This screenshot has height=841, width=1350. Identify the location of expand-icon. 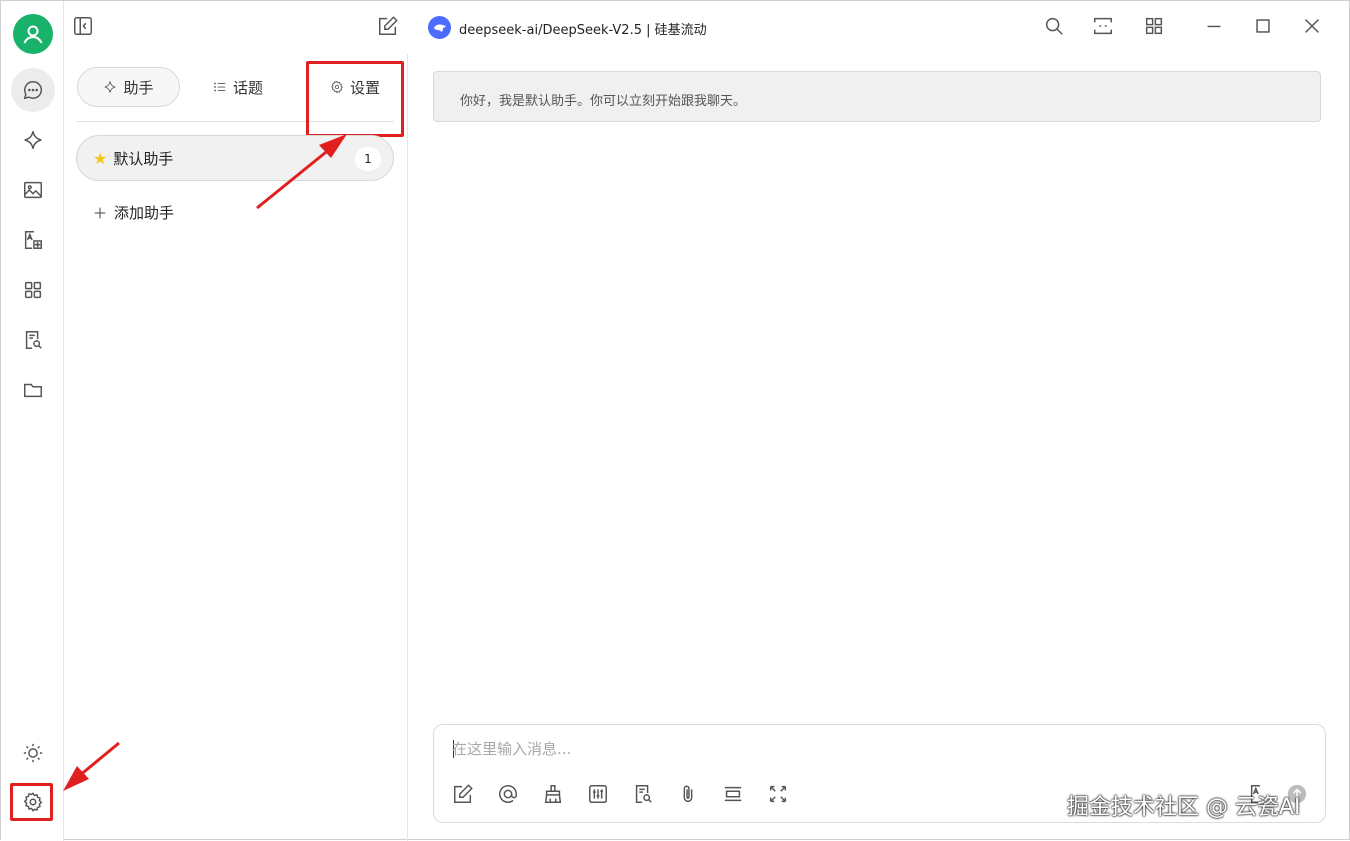
(778, 794).